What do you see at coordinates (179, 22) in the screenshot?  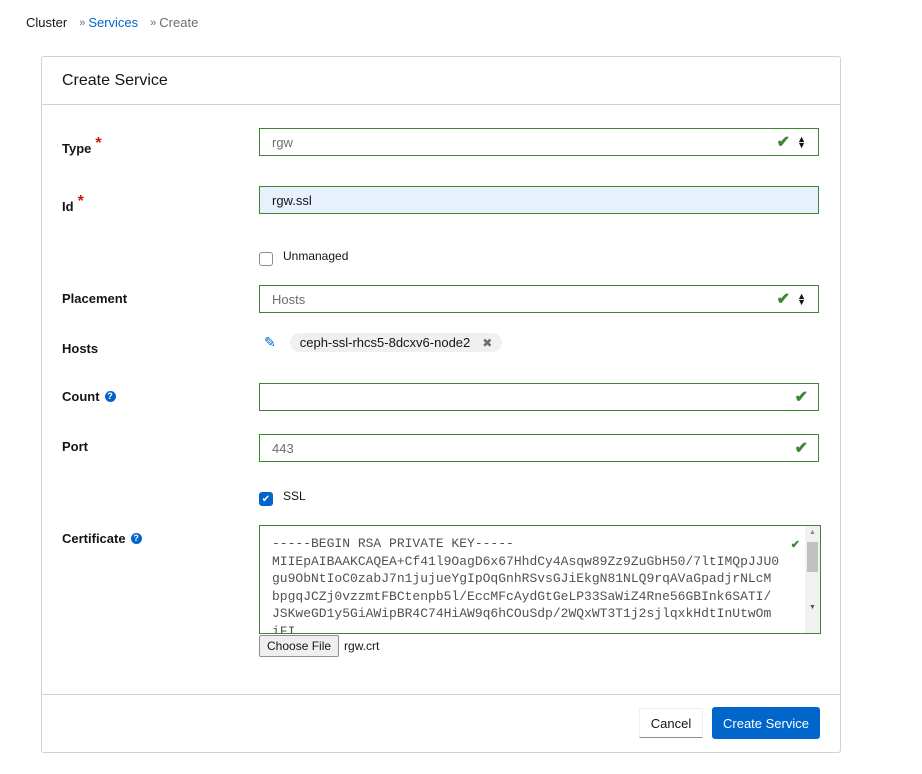 I see `breadcrumb-create: Create` at bounding box center [179, 22].